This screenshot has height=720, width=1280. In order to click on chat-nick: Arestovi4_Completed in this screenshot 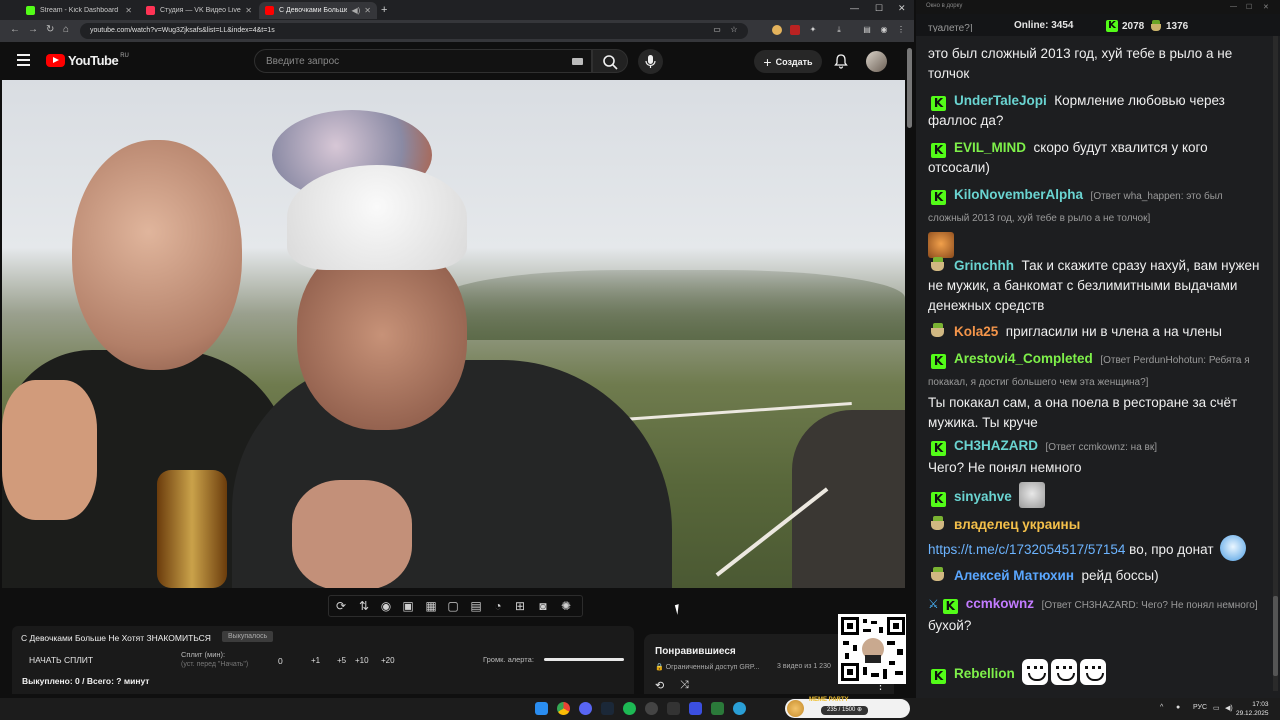, I will do `click(1023, 358)`.